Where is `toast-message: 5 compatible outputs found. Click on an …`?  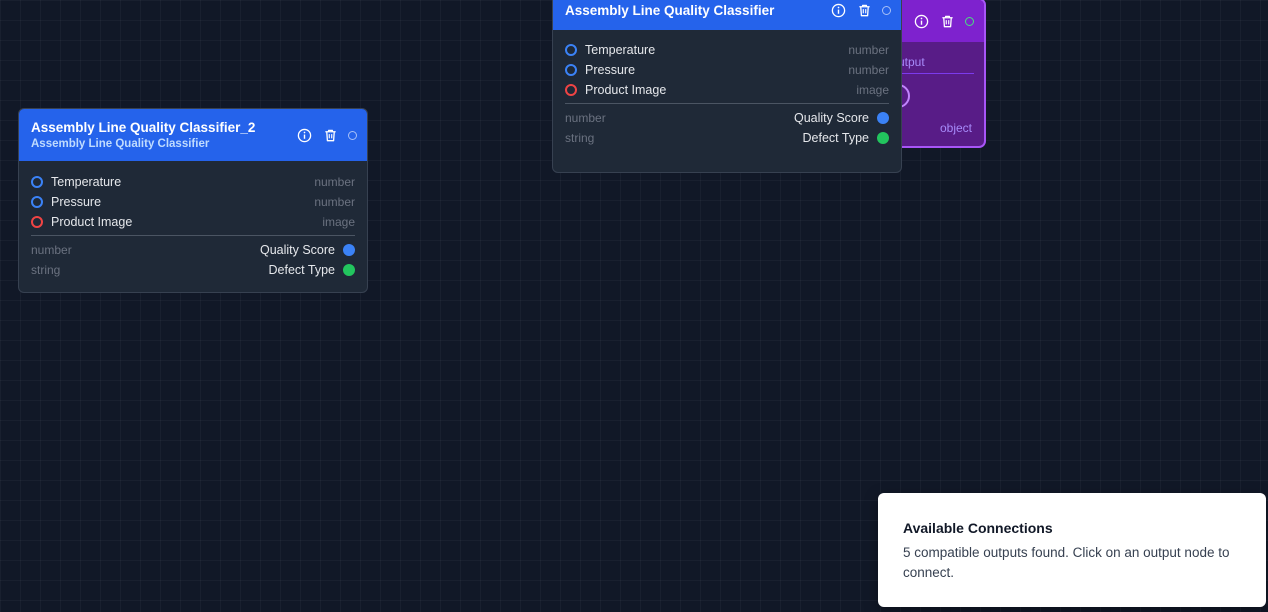 toast-message: 5 compatible outputs found. Click on an … is located at coordinates (1066, 562).